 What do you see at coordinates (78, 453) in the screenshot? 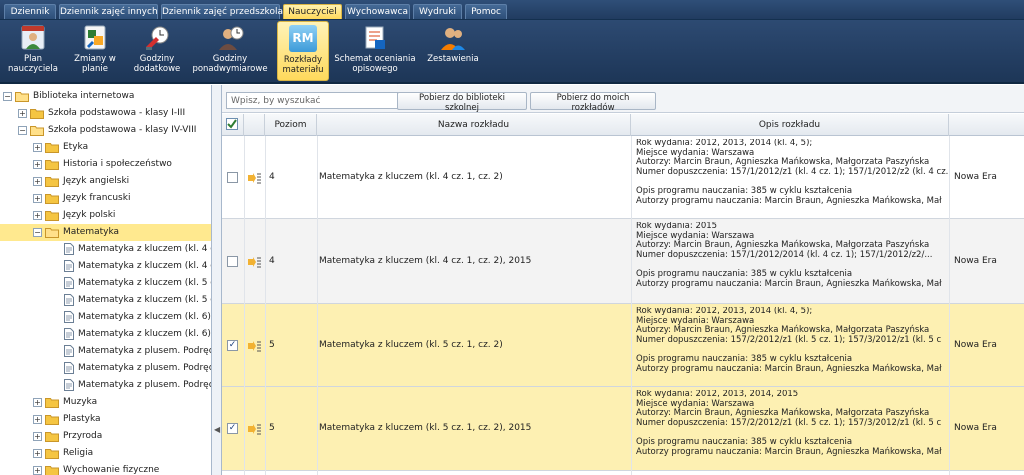
I see `tree-item-label: Religia` at bounding box center [78, 453].